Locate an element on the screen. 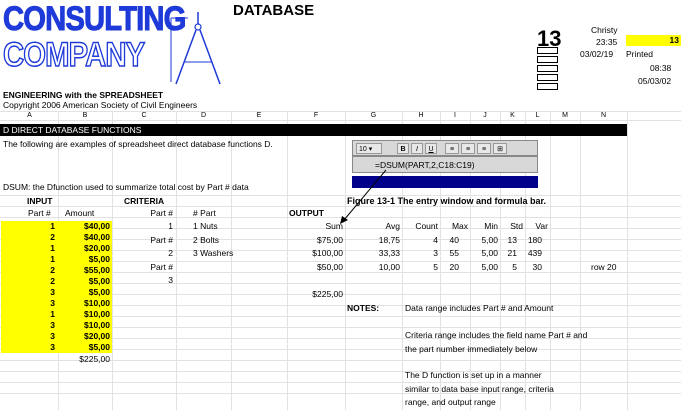 Image resolution: width=681 pixels, height=410 pixels. part-name-cell: 1 Nuts is located at coordinates (205, 226).